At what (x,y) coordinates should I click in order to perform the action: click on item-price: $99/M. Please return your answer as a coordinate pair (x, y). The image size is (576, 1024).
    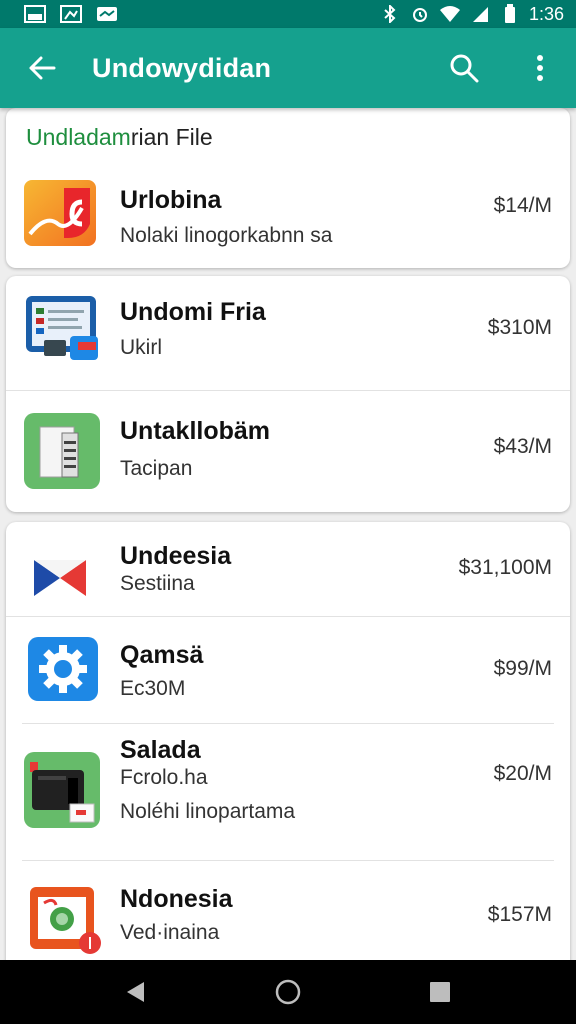
    Looking at the image, I should click on (522, 668).